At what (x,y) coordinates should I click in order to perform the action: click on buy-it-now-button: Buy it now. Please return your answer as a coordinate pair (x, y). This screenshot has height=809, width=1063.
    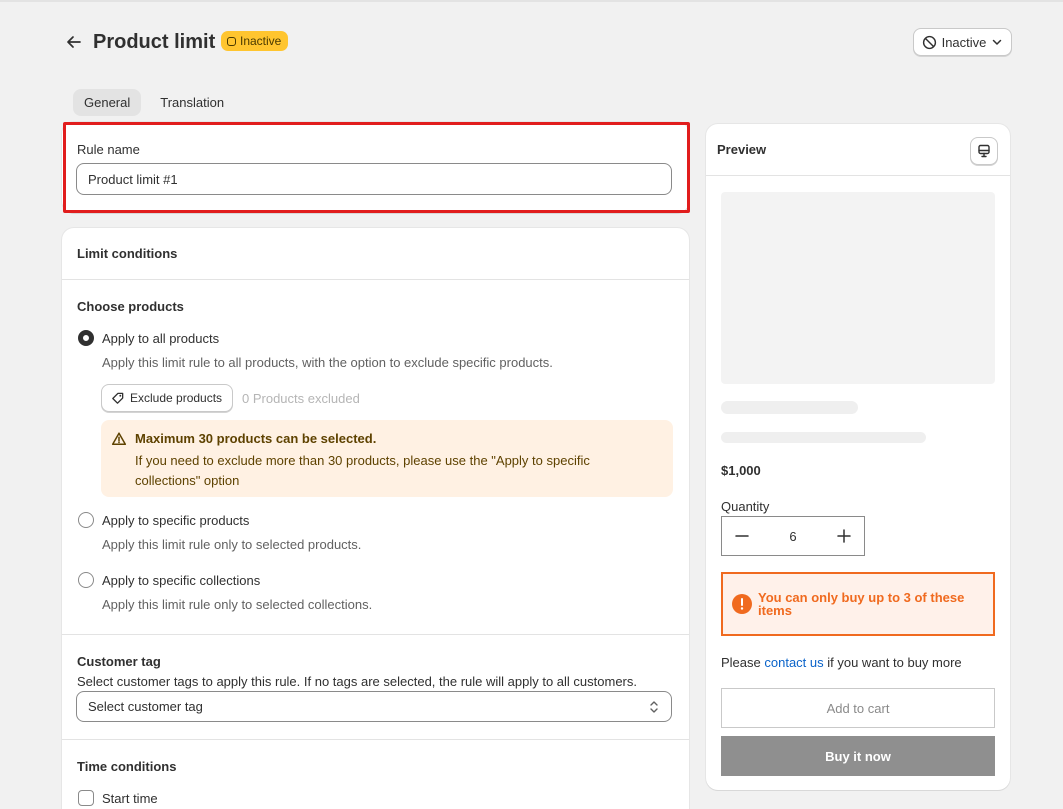
    Looking at the image, I should click on (858, 756).